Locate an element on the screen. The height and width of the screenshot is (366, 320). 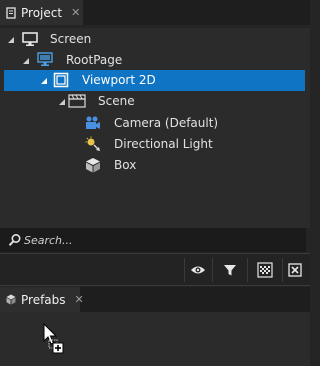
page-icon is located at coordinates (45, 59).